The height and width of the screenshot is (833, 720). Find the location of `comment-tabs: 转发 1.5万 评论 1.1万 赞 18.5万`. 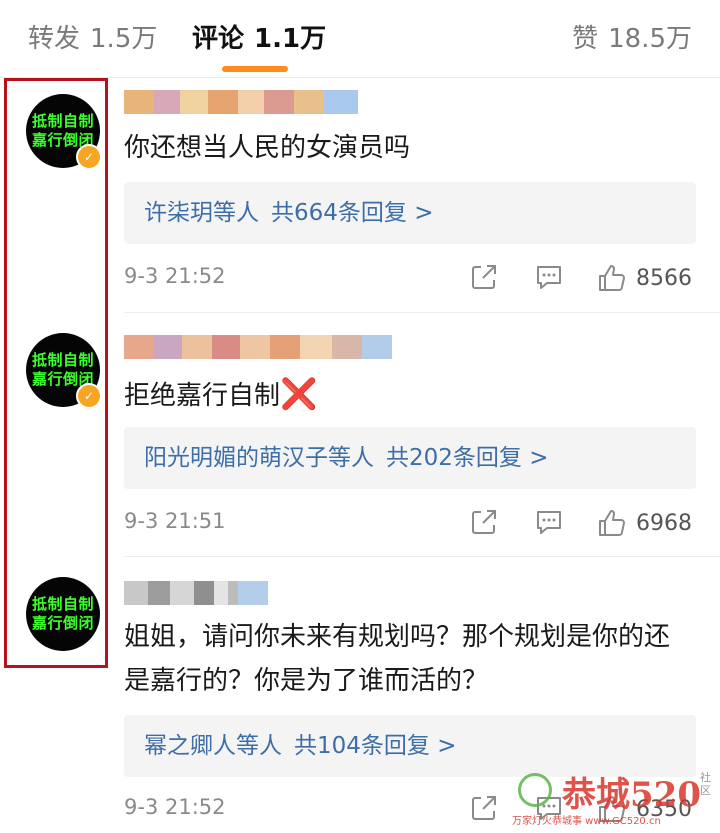

comment-tabs: 转发 1.5万 评论 1.1万 赞 18.5万 is located at coordinates (360, 39).